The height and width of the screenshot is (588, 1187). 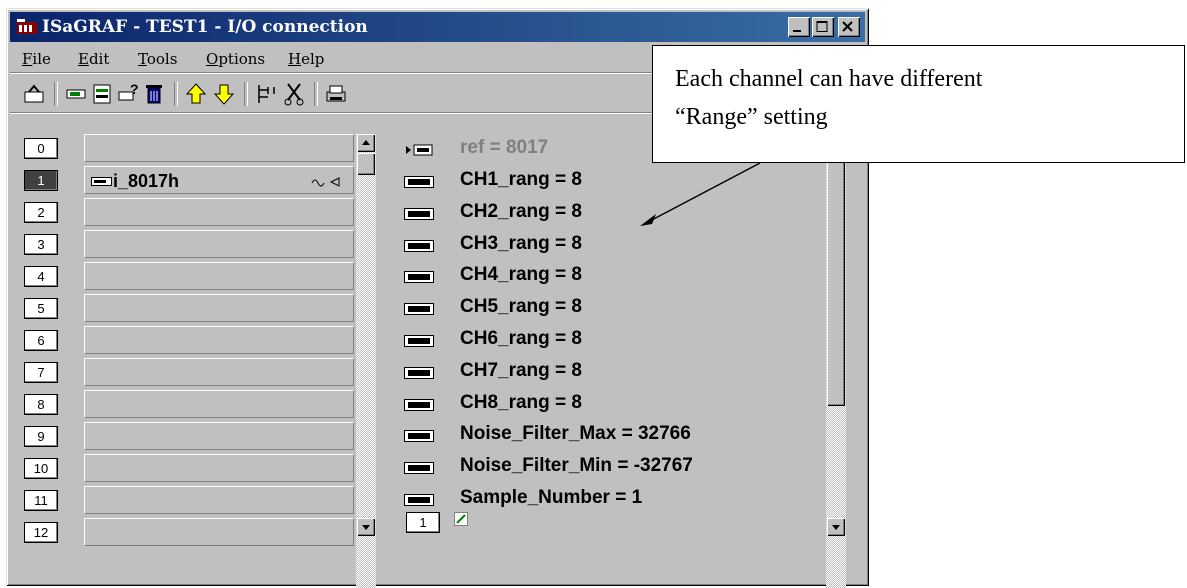 What do you see at coordinates (551, 497) in the screenshot?
I see `param-label: Sample_Number = 1` at bounding box center [551, 497].